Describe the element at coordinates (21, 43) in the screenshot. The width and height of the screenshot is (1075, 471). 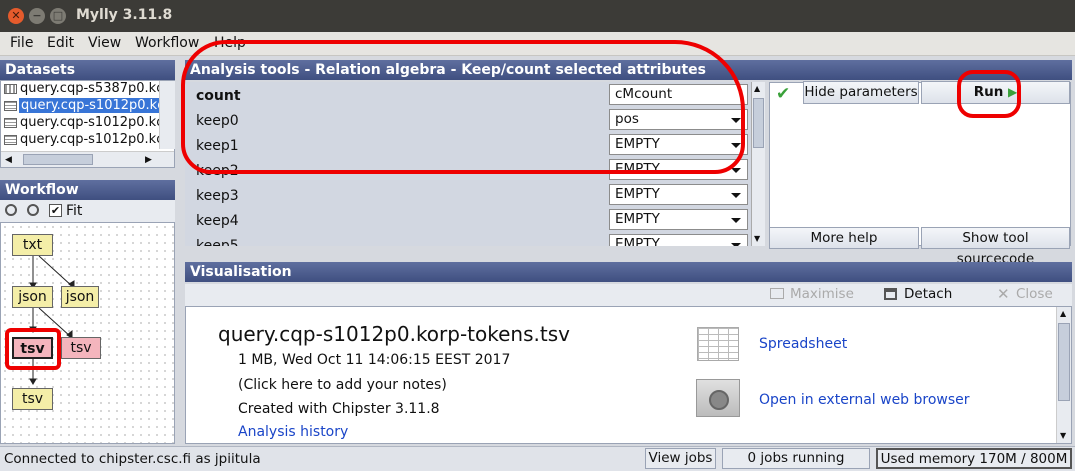
I see `menu-file: File` at that location.